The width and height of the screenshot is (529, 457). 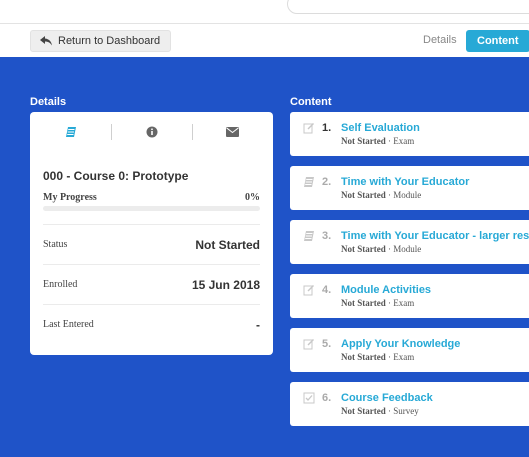 What do you see at coordinates (327, 290) in the screenshot?
I see `content-item-number: 4.` at bounding box center [327, 290].